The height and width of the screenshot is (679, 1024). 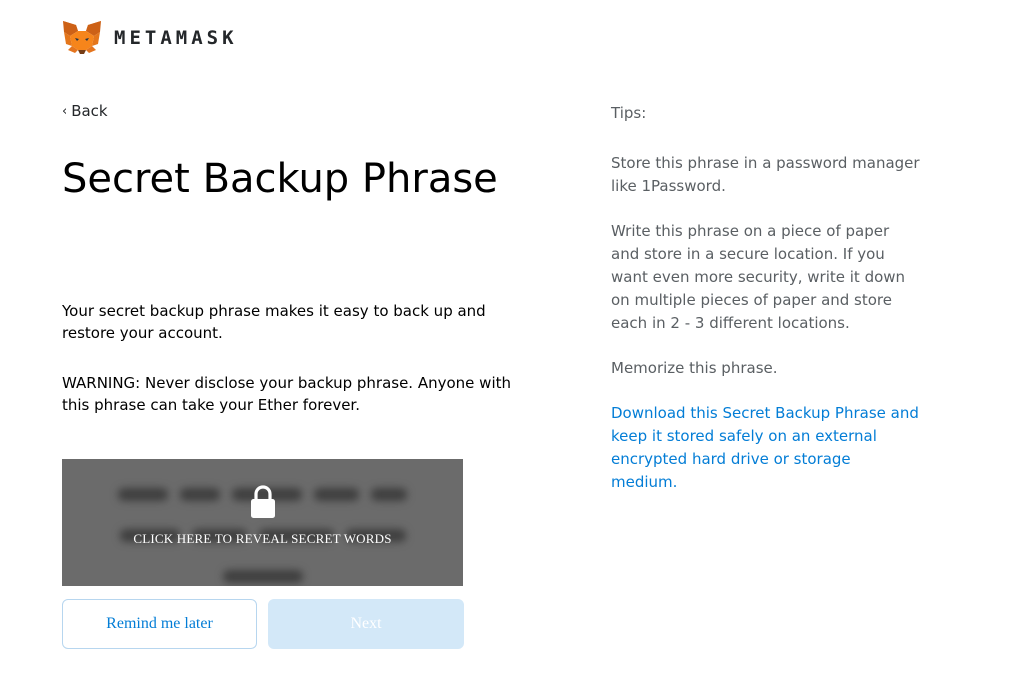 What do you see at coordinates (262, 501) in the screenshot?
I see `lock-icon` at bounding box center [262, 501].